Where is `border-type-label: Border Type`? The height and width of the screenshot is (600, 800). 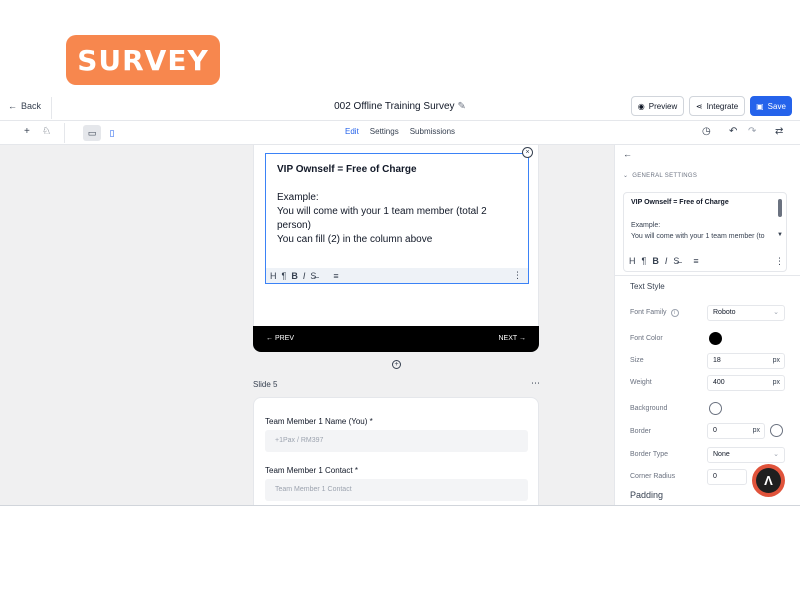 border-type-label: Border Type is located at coordinates (649, 454).